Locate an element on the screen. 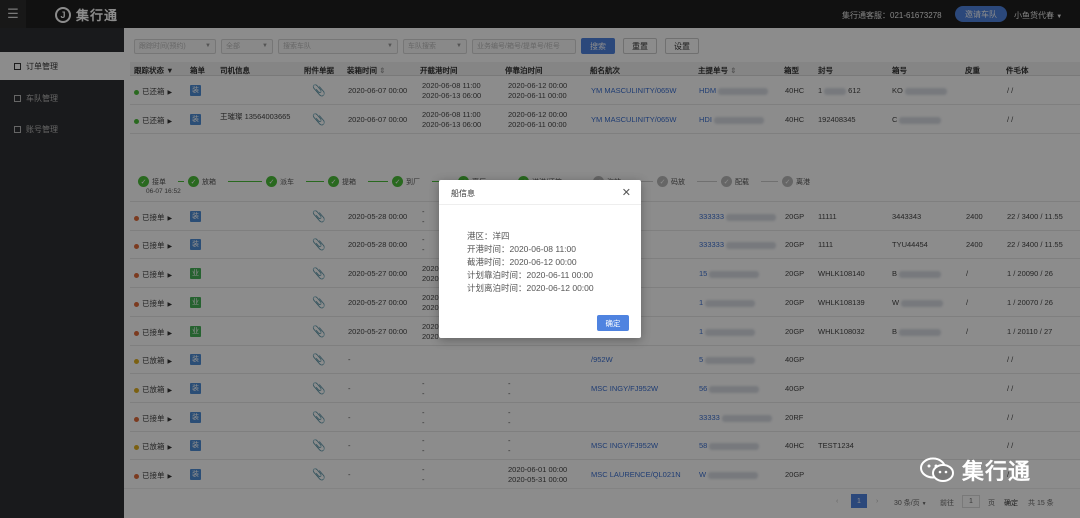 This screenshot has height=518, width=1080. port-open-time: 开港时间：2020-06-08 11:00 is located at coordinates (521, 249).